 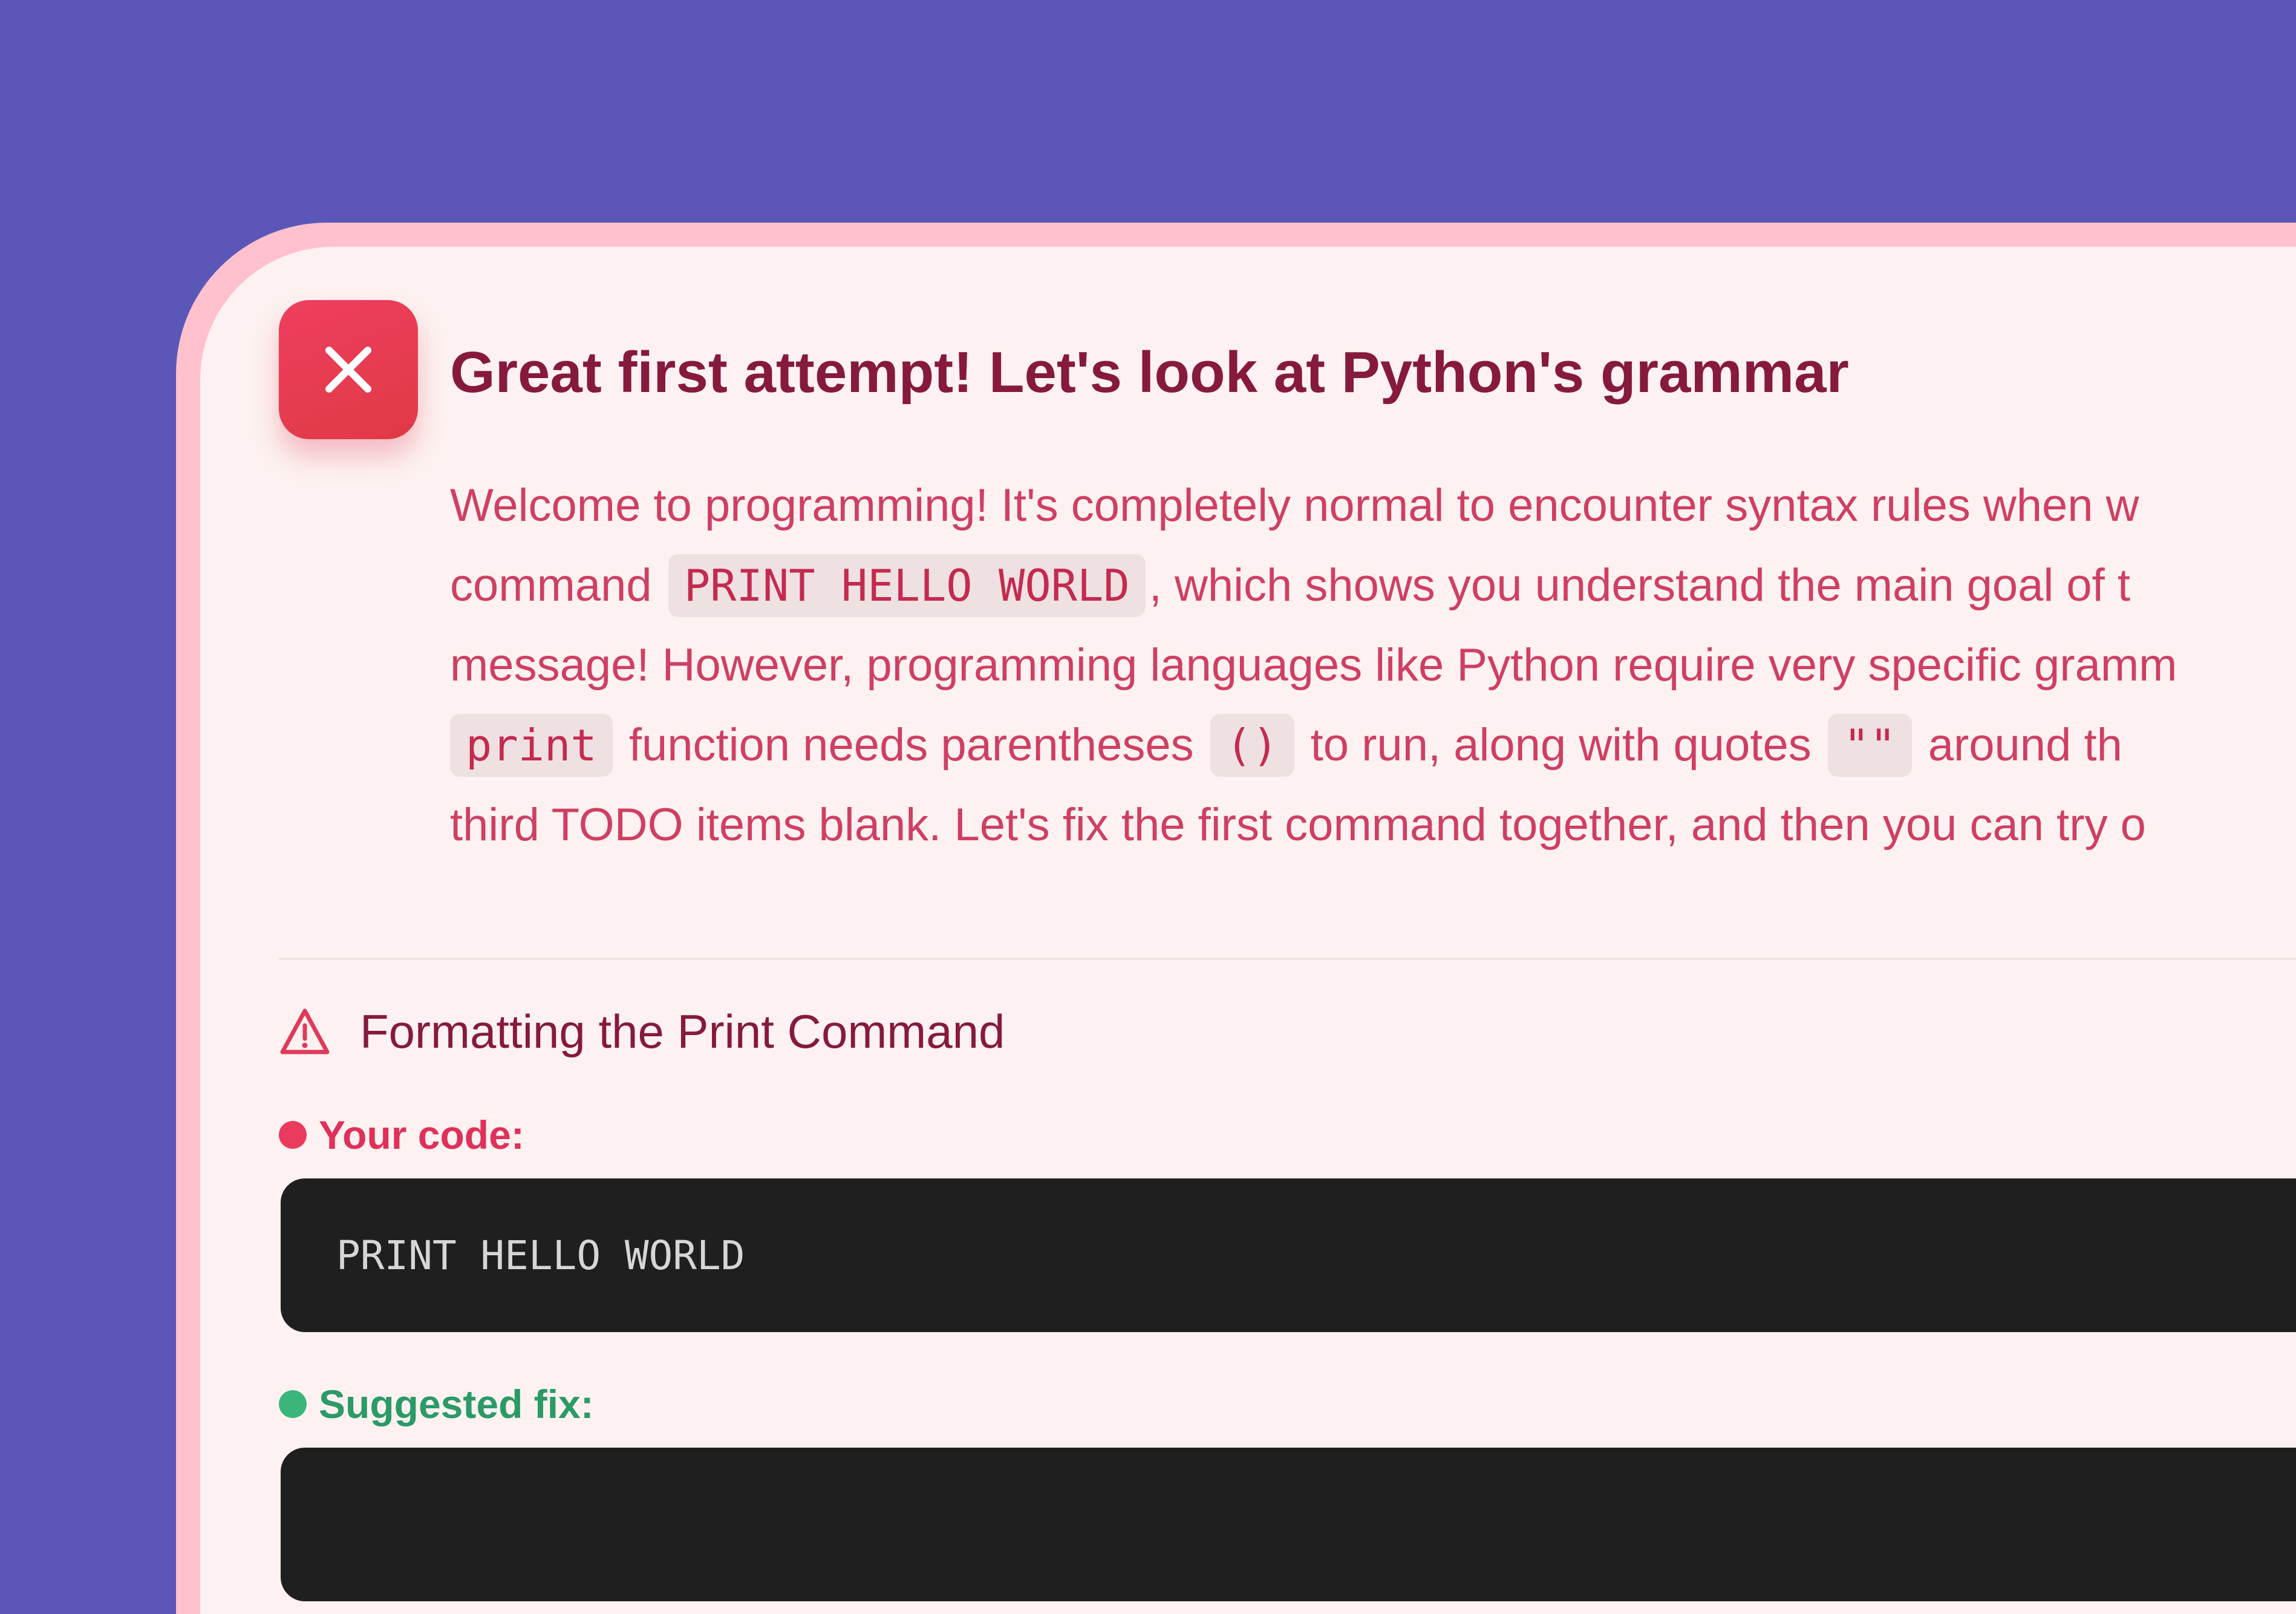 What do you see at coordinates (911, 745) in the screenshot?
I see `intro-text: function needs parentheses` at bounding box center [911, 745].